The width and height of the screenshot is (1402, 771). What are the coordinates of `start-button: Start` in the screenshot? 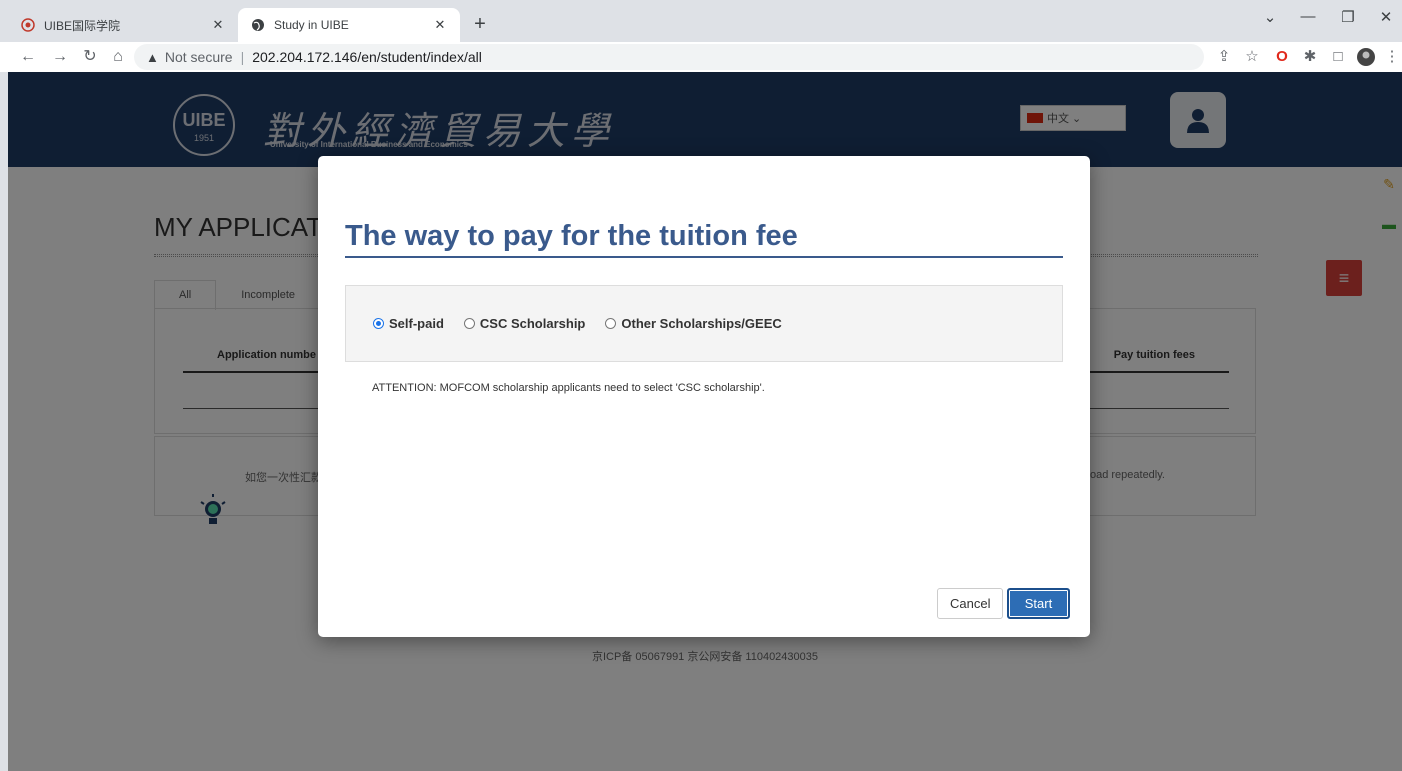 It's located at (1038, 603).